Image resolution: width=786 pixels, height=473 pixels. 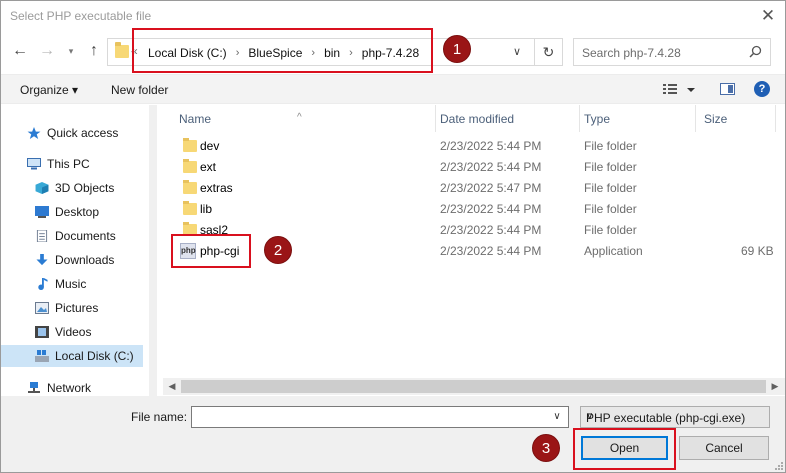 I want to click on close-icon: ✕, so click(x=768, y=15).